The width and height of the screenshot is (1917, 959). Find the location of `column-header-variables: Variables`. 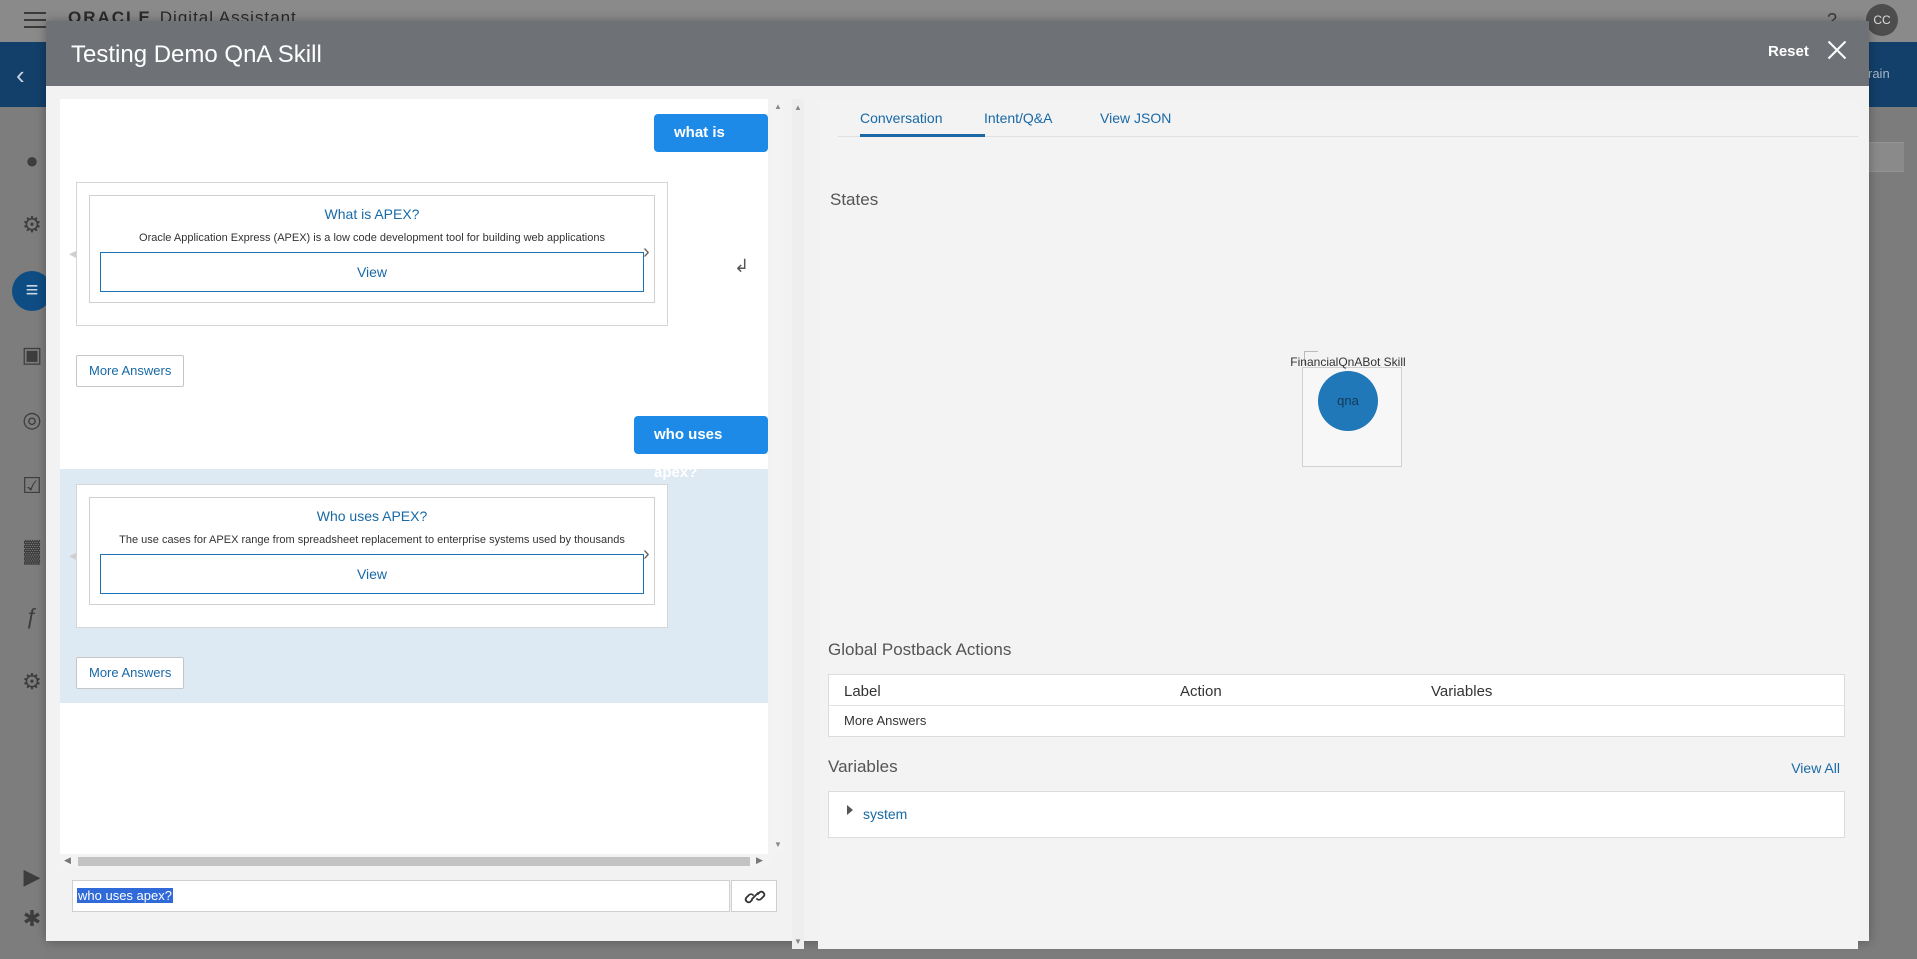

column-header-variables: Variables is located at coordinates (1462, 691).